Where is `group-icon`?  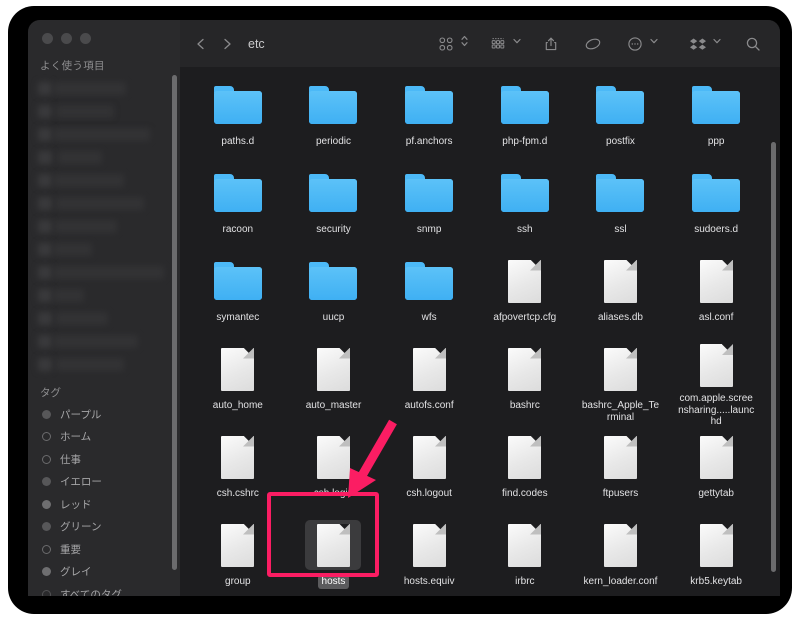 group-icon is located at coordinates (498, 44).